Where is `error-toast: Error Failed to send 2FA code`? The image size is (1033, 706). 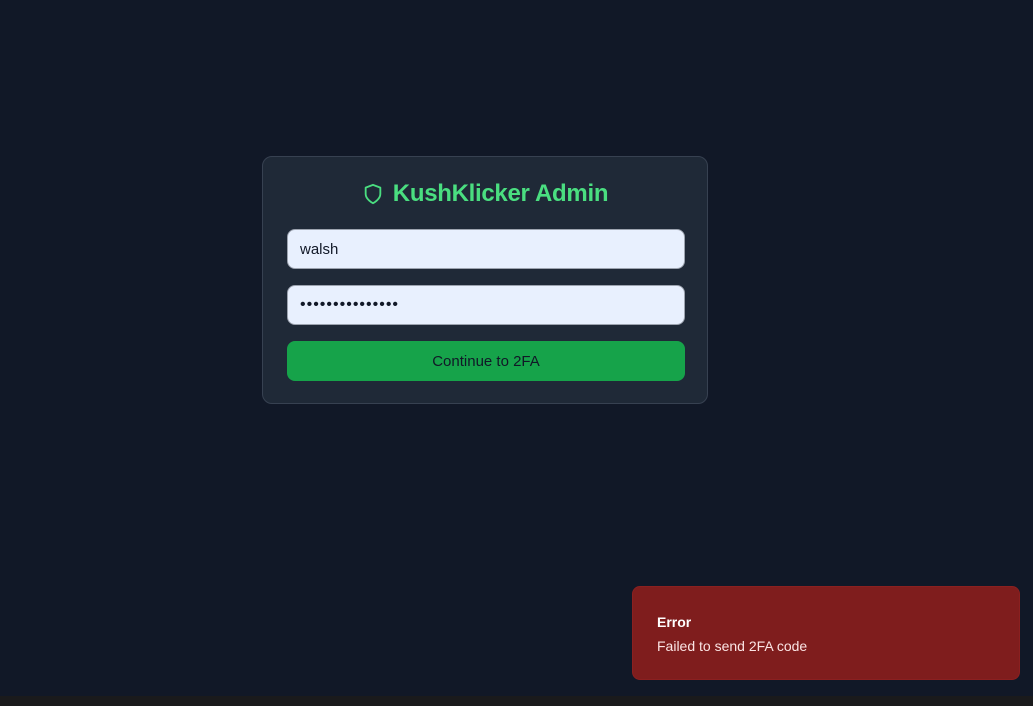 error-toast: Error Failed to send 2FA code is located at coordinates (826, 633).